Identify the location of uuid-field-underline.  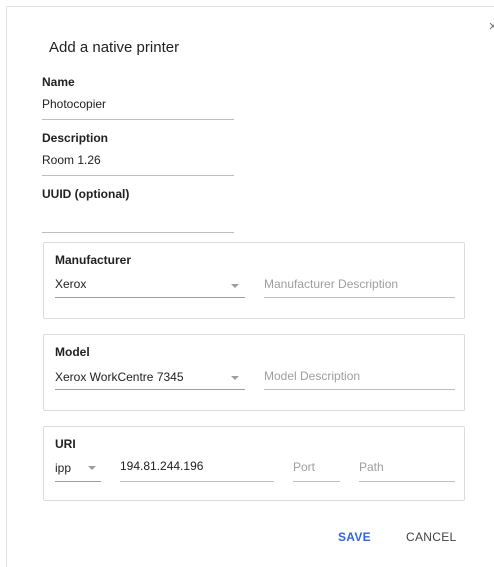
(138, 232).